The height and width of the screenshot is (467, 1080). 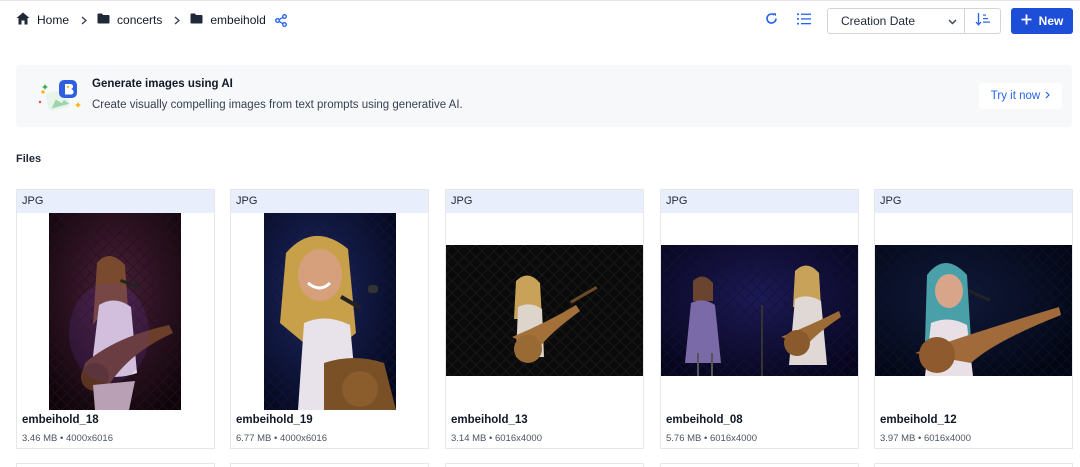 I want to click on sort-control: Creation Date, so click(x=914, y=21).